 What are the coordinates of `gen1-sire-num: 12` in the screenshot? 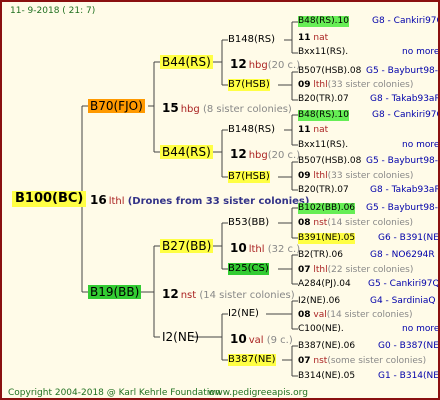 It's located at (170, 294).